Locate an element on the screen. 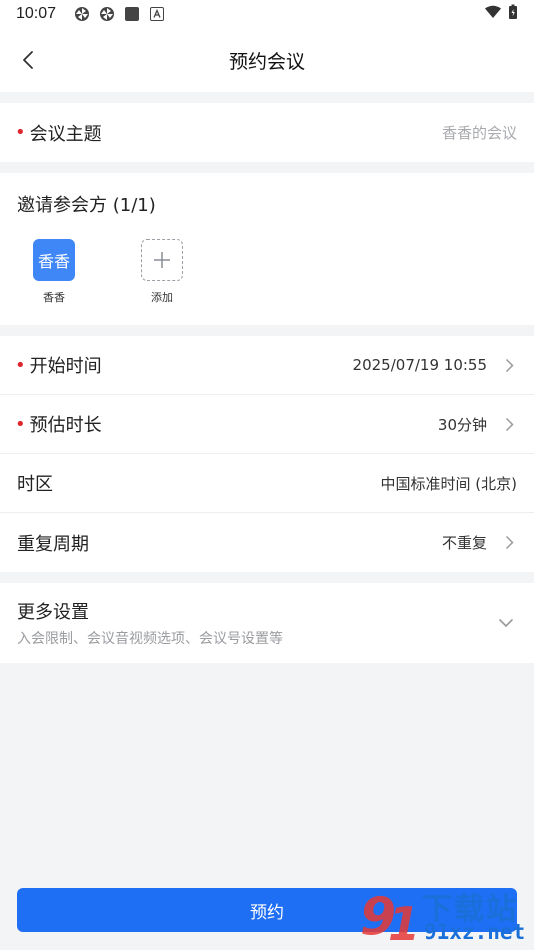 Image resolution: width=534 pixels, height=950 pixels. start-time-row: • 开始时间 2025/07/19 10:55 is located at coordinates (267, 365).